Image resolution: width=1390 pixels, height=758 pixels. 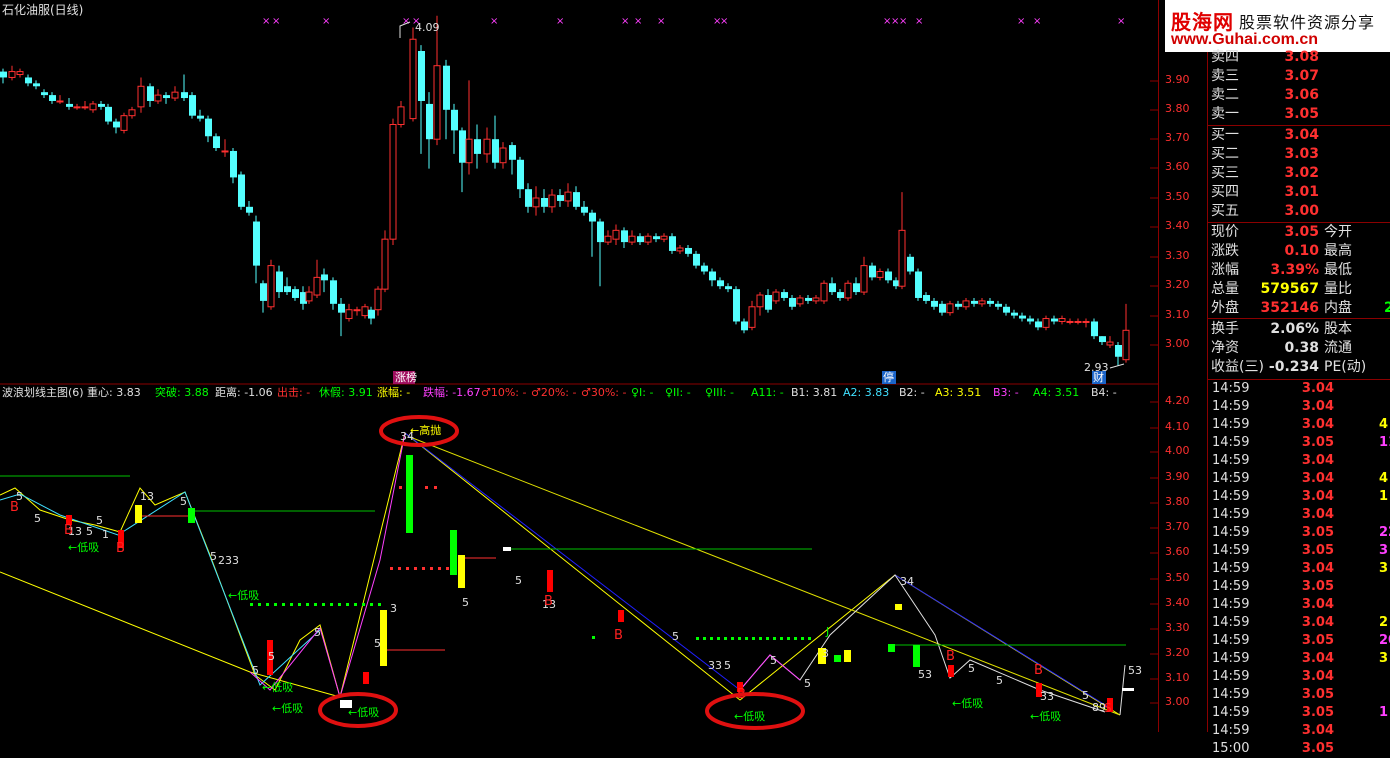 What do you see at coordinates (1177, 314) in the screenshot?
I see `y-label: 3.10` at bounding box center [1177, 314].